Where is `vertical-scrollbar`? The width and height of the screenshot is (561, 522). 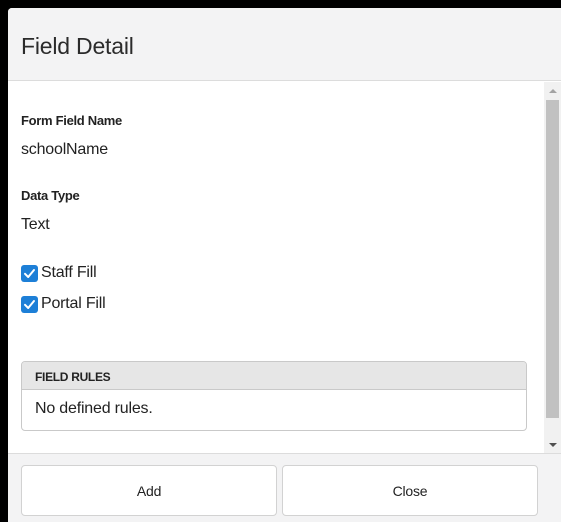 vertical-scrollbar is located at coordinates (552, 267).